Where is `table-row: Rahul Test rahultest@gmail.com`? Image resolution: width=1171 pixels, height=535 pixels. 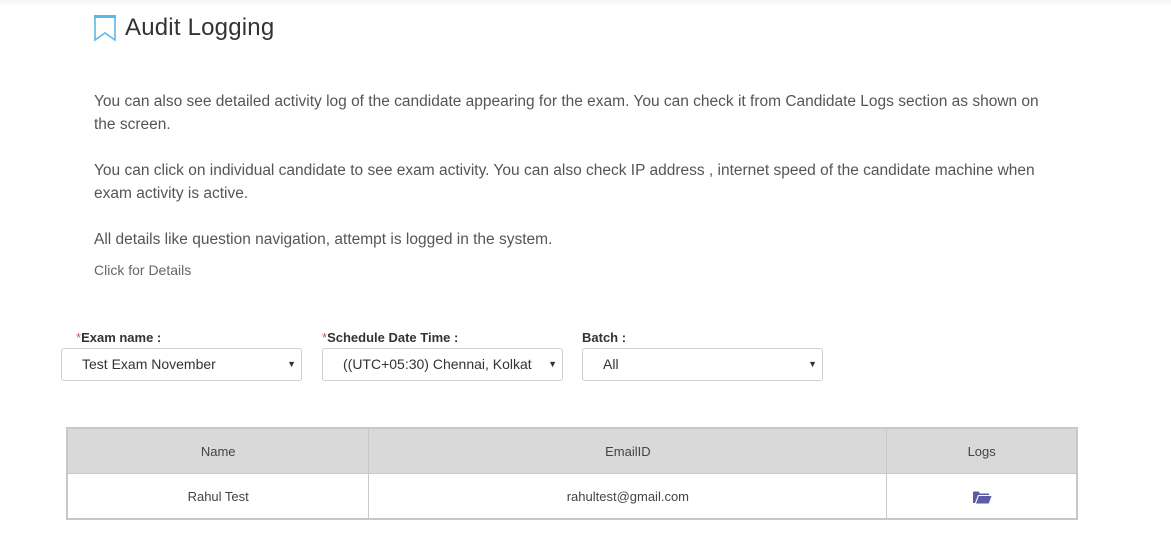 table-row: Rahul Test rahultest@gmail.com is located at coordinates (572, 496).